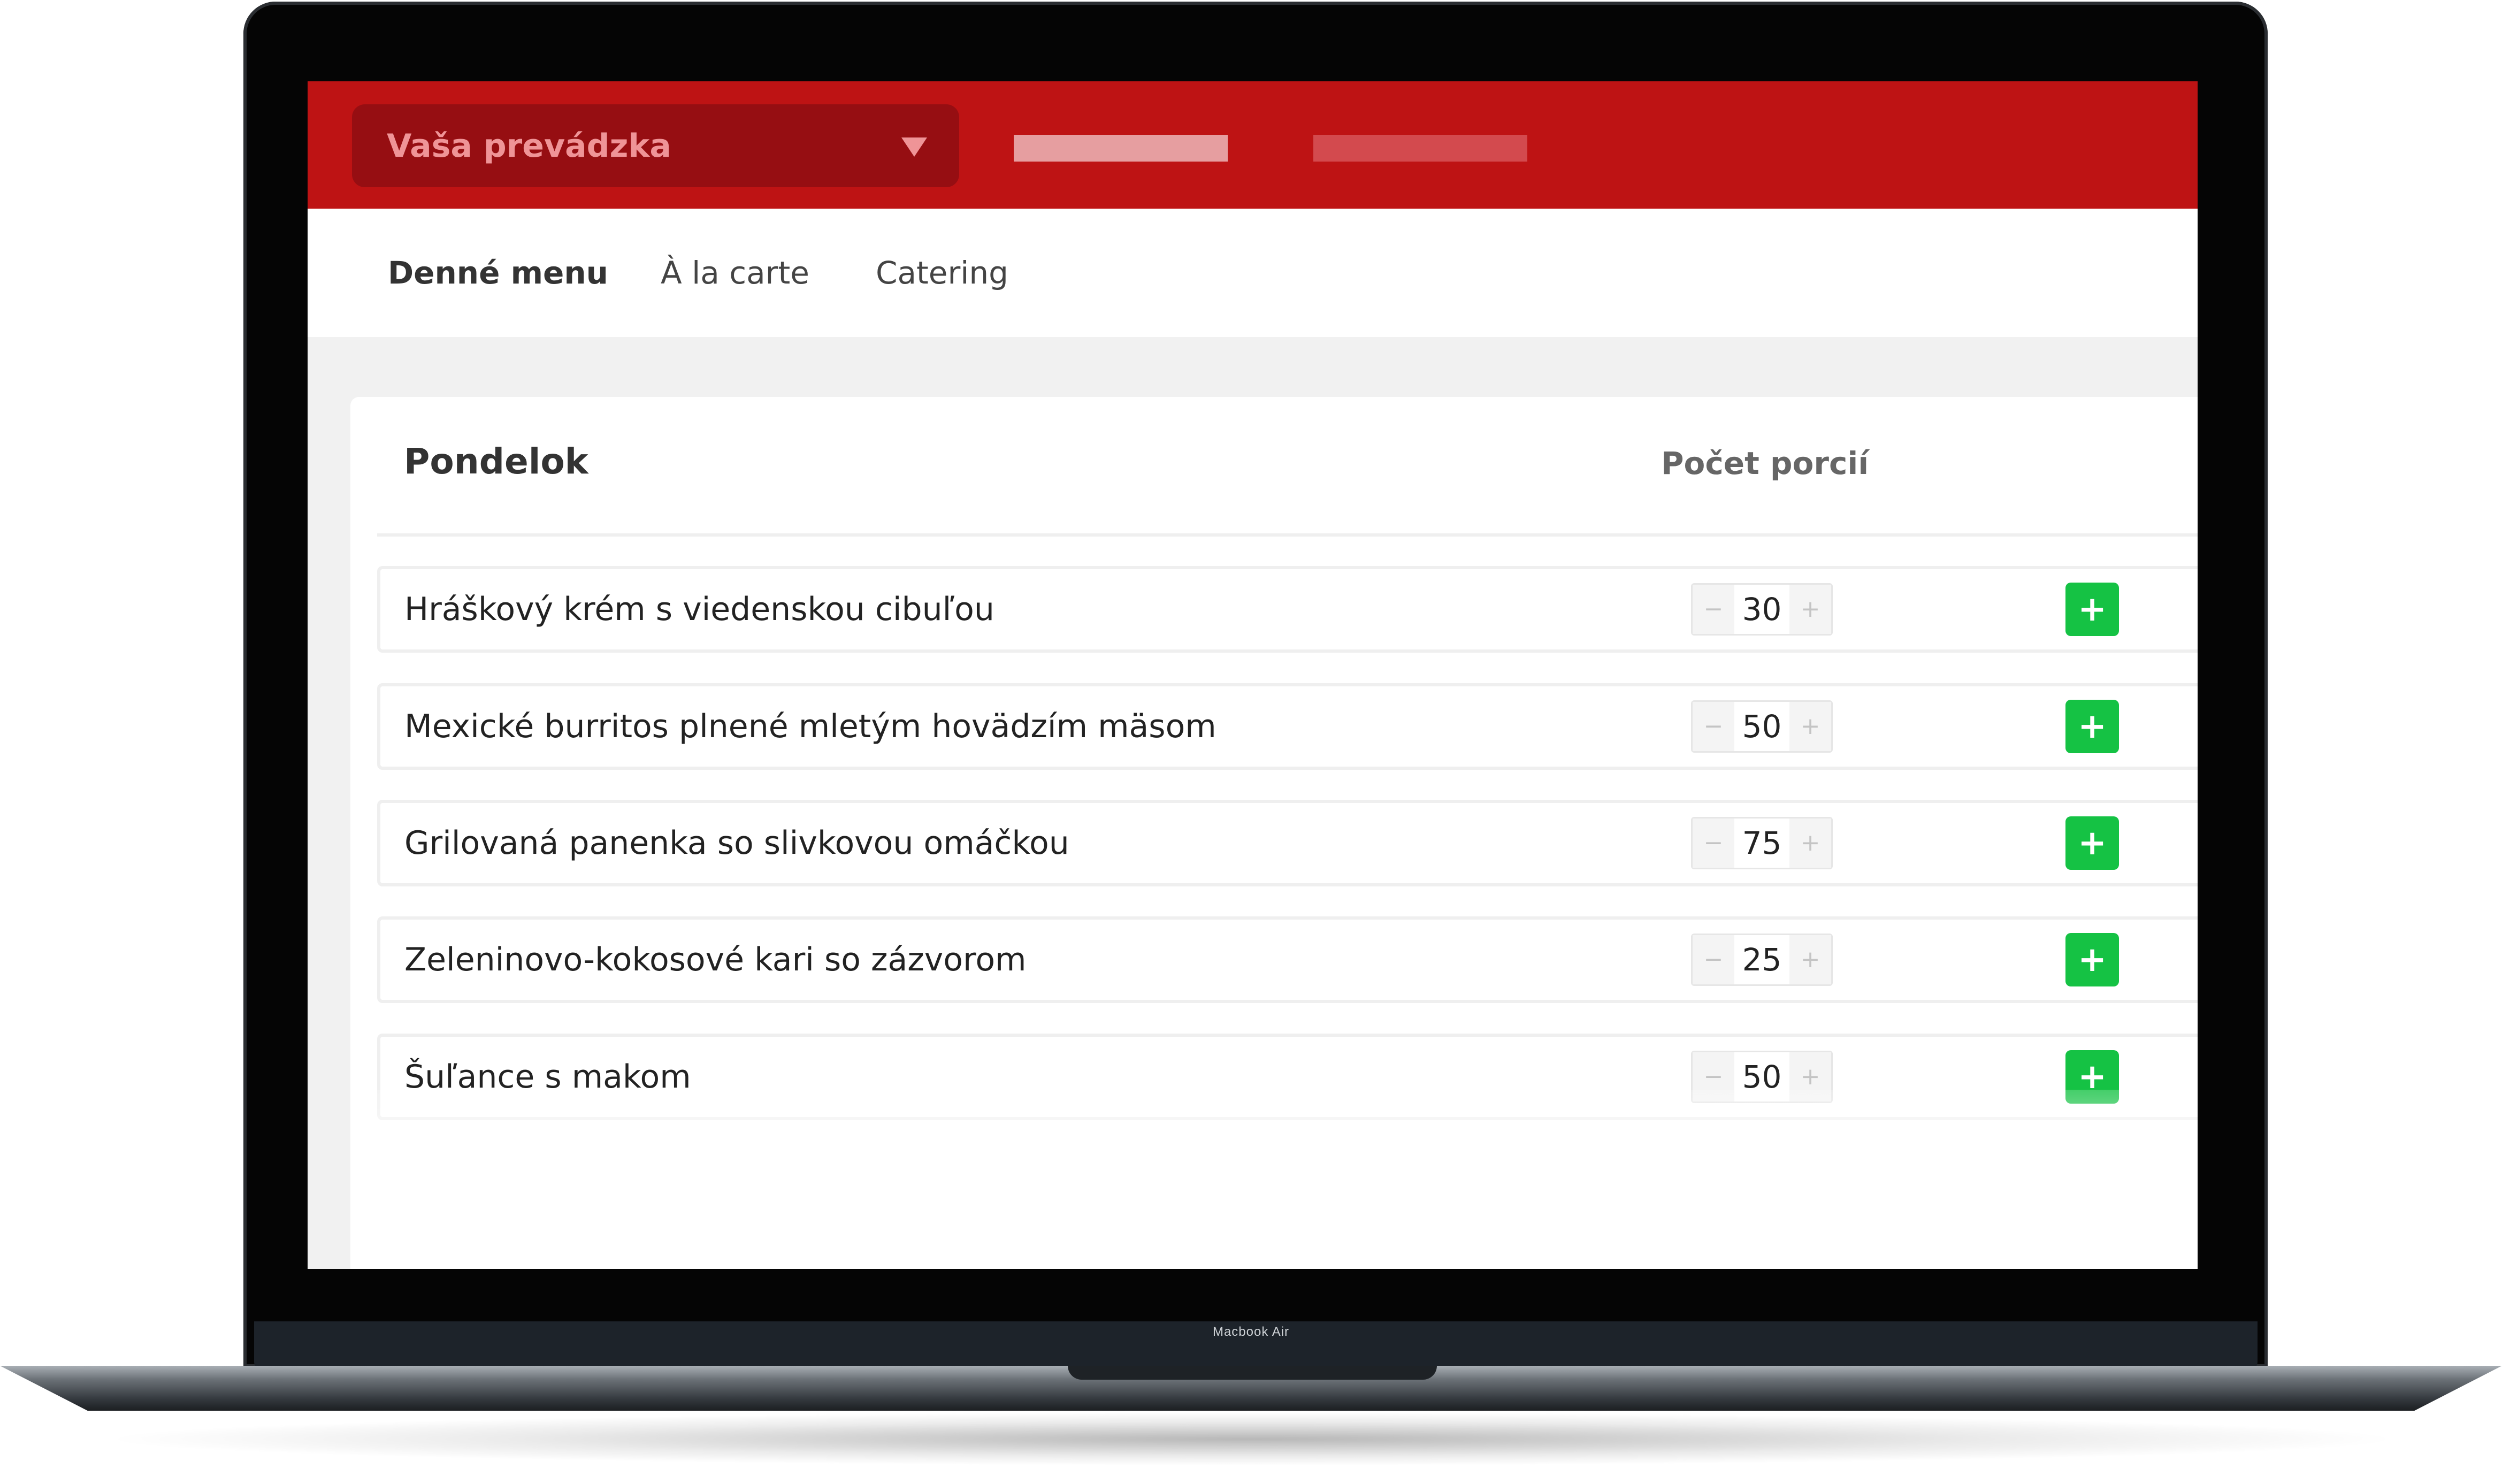 Image resolution: width=2502 pixels, height=1484 pixels. I want to click on portions-column-header: Počet porcií, so click(1765, 463).